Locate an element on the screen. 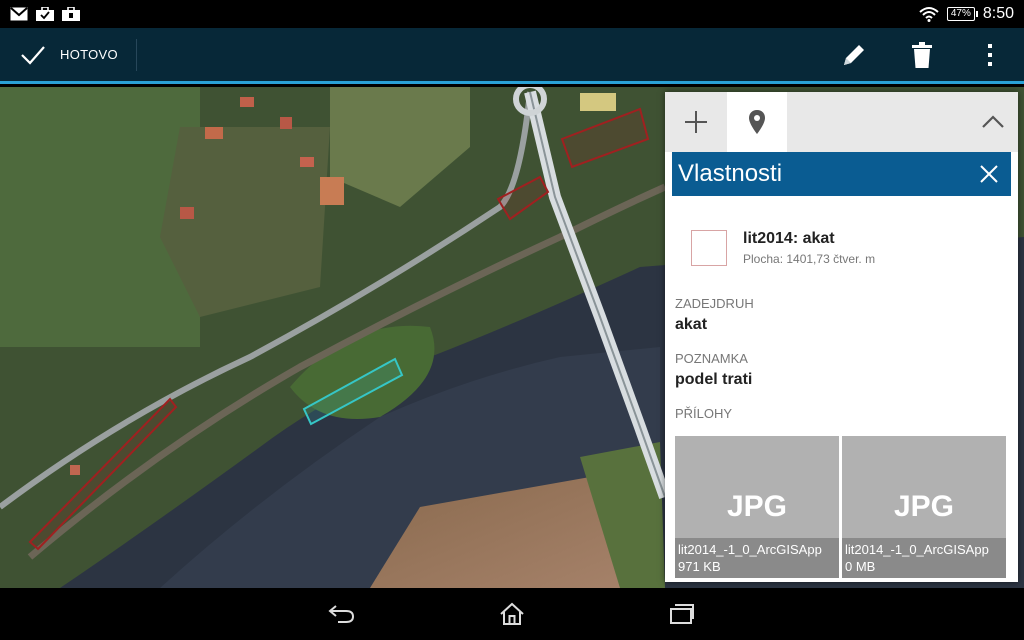 The width and height of the screenshot is (1024, 640). field-value: akat is located at coordinates (691, 324).